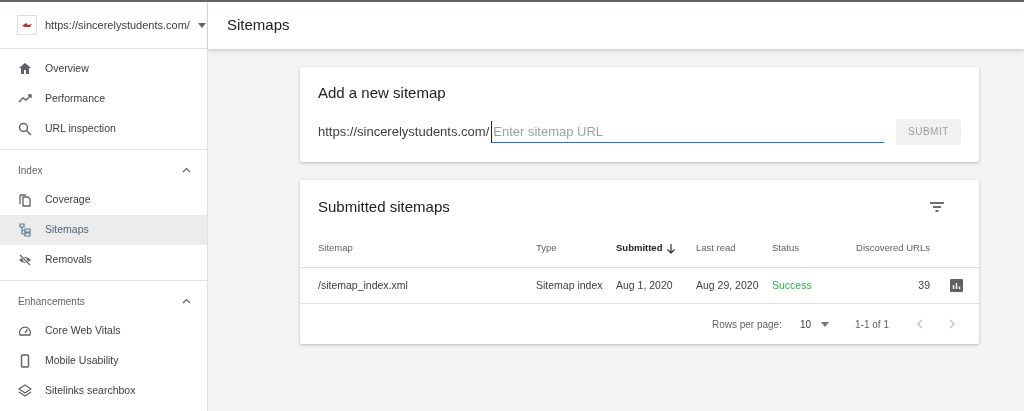 The height and width of the screenshot is (411, 1024). What do you see at coordinates (103, 230) in the screenshot?
I see `nav-item: Sitemaps` at bounding box center [103, 230].